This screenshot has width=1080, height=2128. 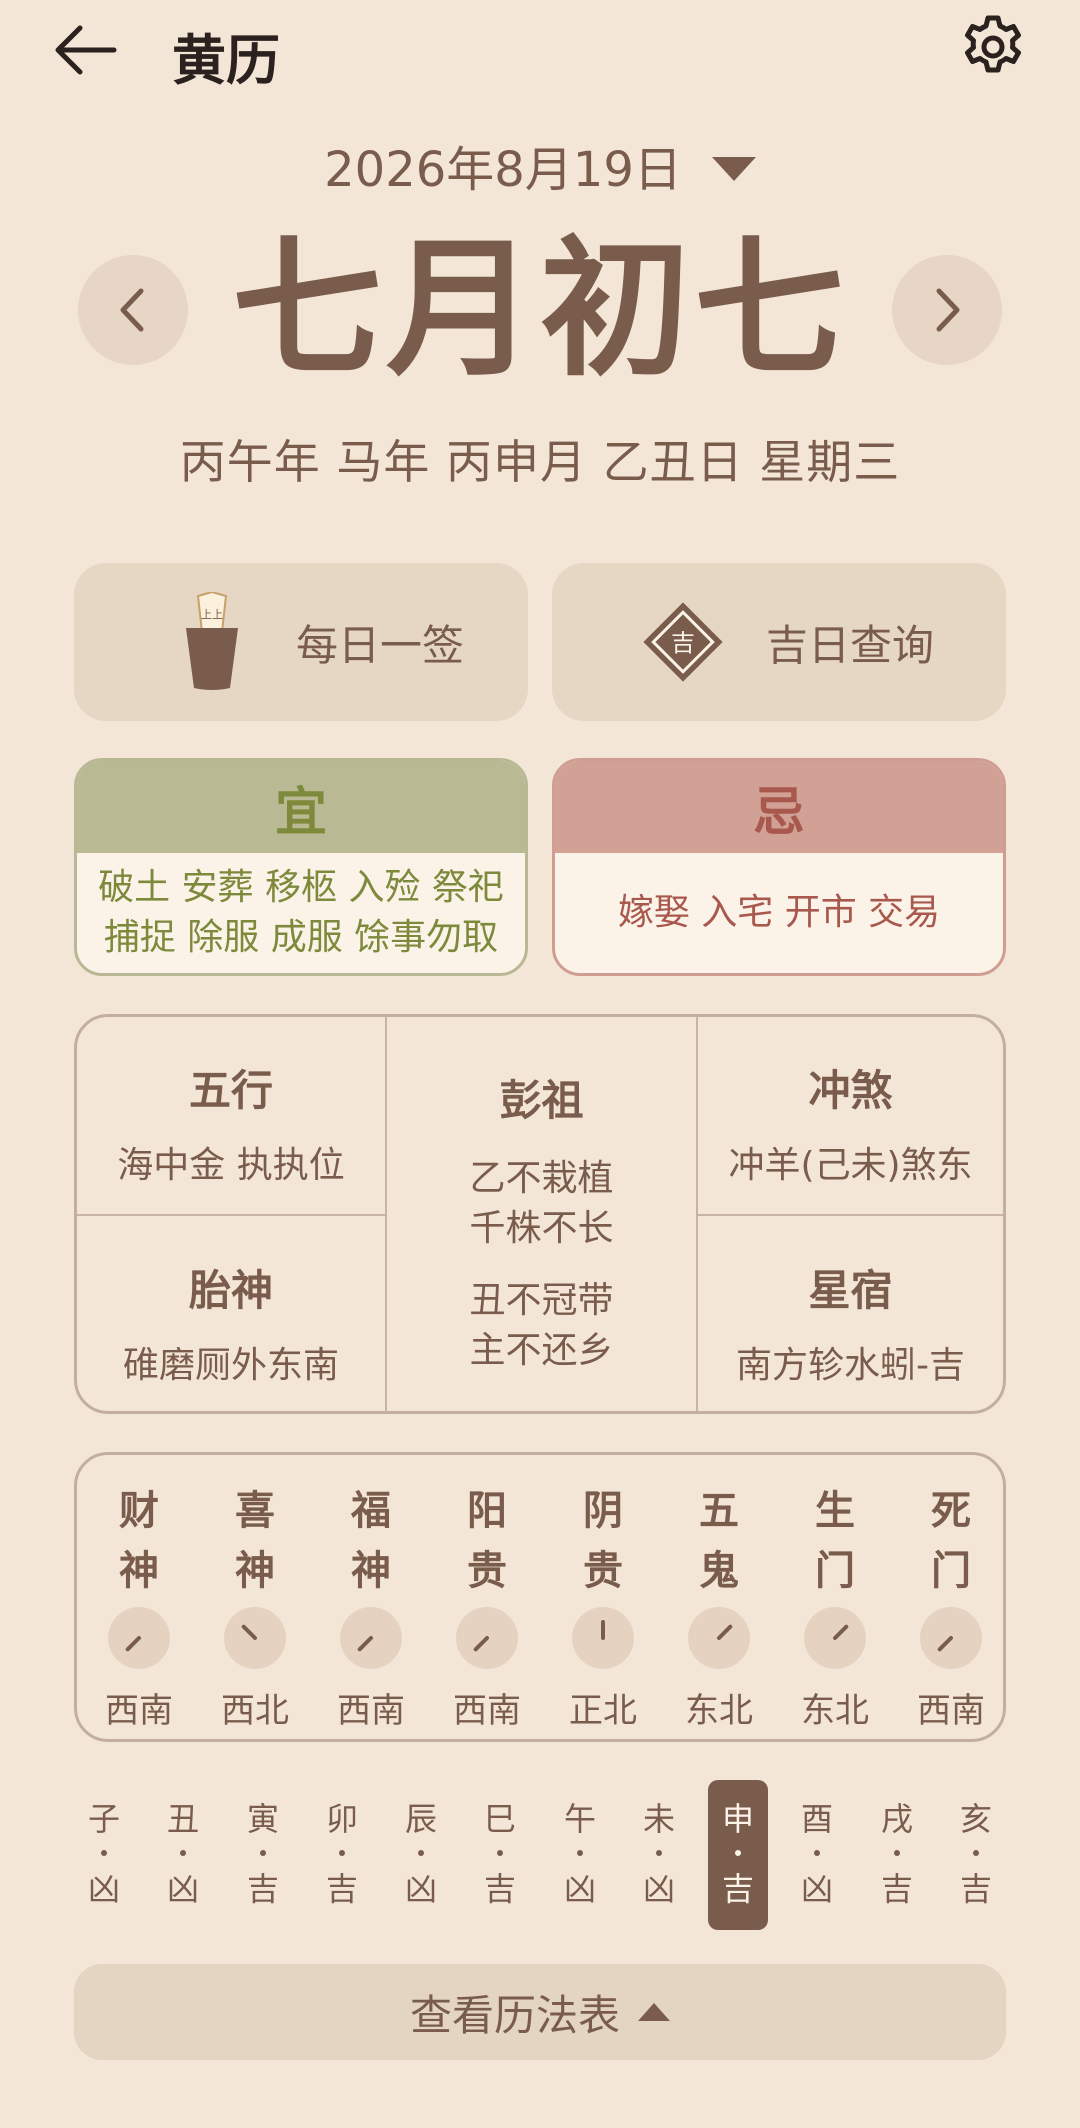 I want to click on date-picker: 2026年8月19日, so click(x=540, y=165).